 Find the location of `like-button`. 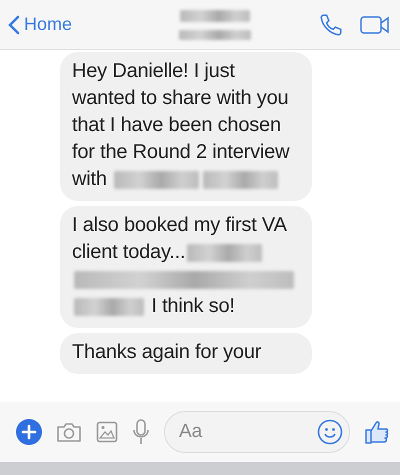

like-button is located at coordinates (377, 432).